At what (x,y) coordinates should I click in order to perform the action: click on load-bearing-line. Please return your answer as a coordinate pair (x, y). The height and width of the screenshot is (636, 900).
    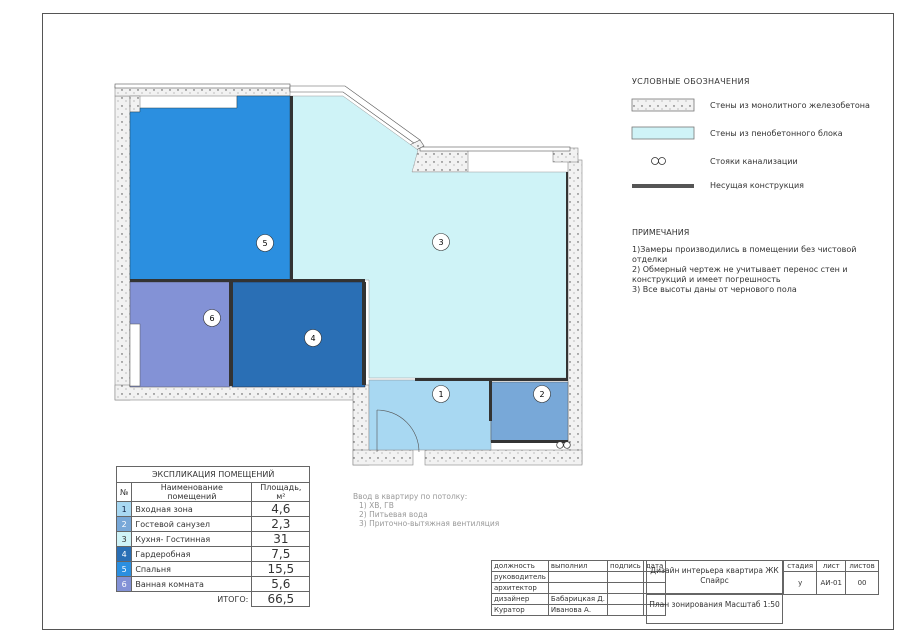
    Looking at the image, I should click on (663, 186).